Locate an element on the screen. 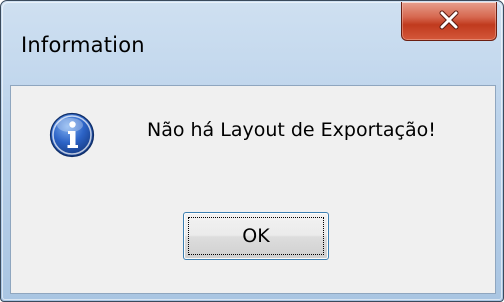 This screenshot has width=504, height=302. close-icon is located at coordinates (449, 20).